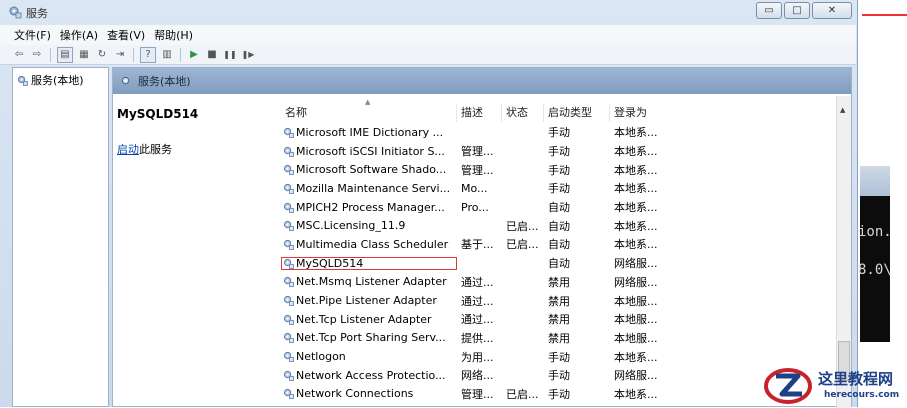 The height and width of the screenshot is (408, 907). I want to click on service-name: Netlogon, so click(321, 357).